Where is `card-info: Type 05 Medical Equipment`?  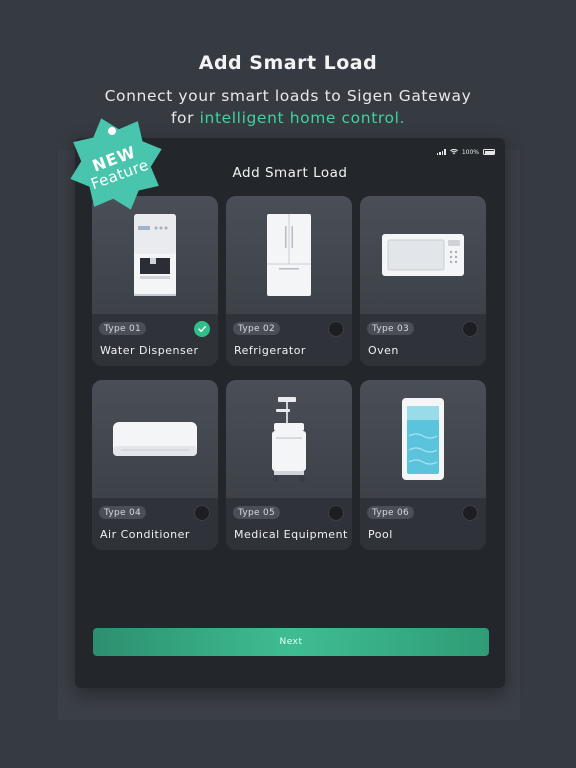 card-info: Type 05 Medical Equipment is located at coordinates (289, 524).